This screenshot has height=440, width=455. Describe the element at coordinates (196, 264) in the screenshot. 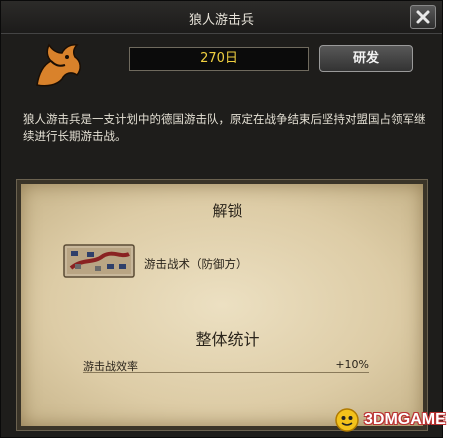

I see `unlock-tactic-label: 游击战术（防御方）` at that location.